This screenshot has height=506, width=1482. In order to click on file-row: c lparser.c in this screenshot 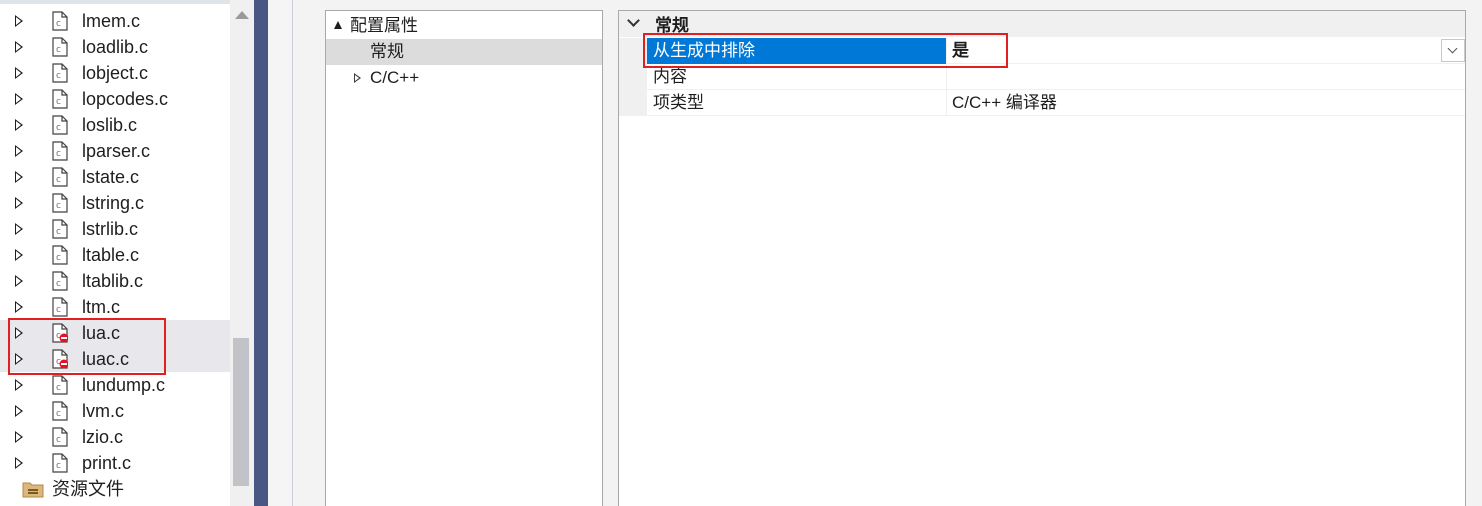, I will do `click(115, 151)`.